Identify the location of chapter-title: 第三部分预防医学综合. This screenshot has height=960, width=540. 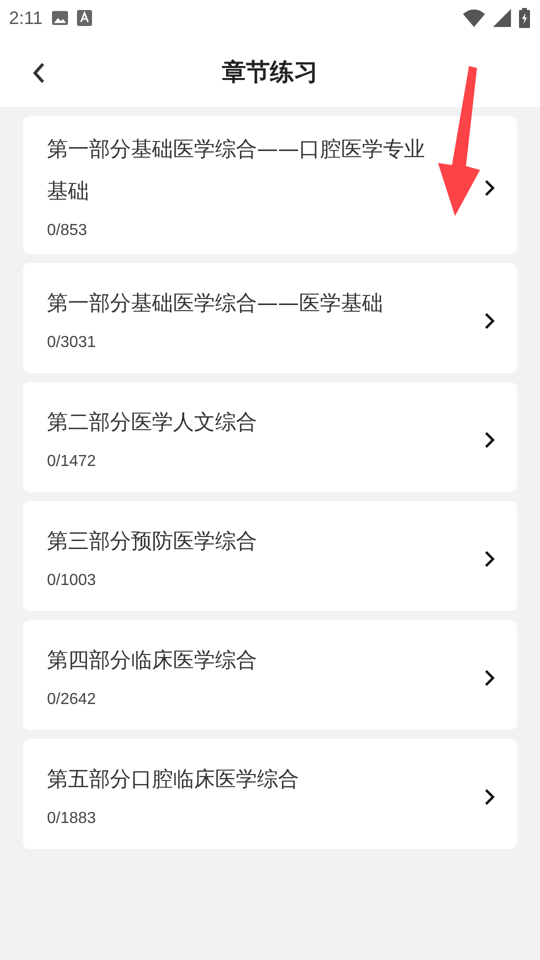
(152, 541).